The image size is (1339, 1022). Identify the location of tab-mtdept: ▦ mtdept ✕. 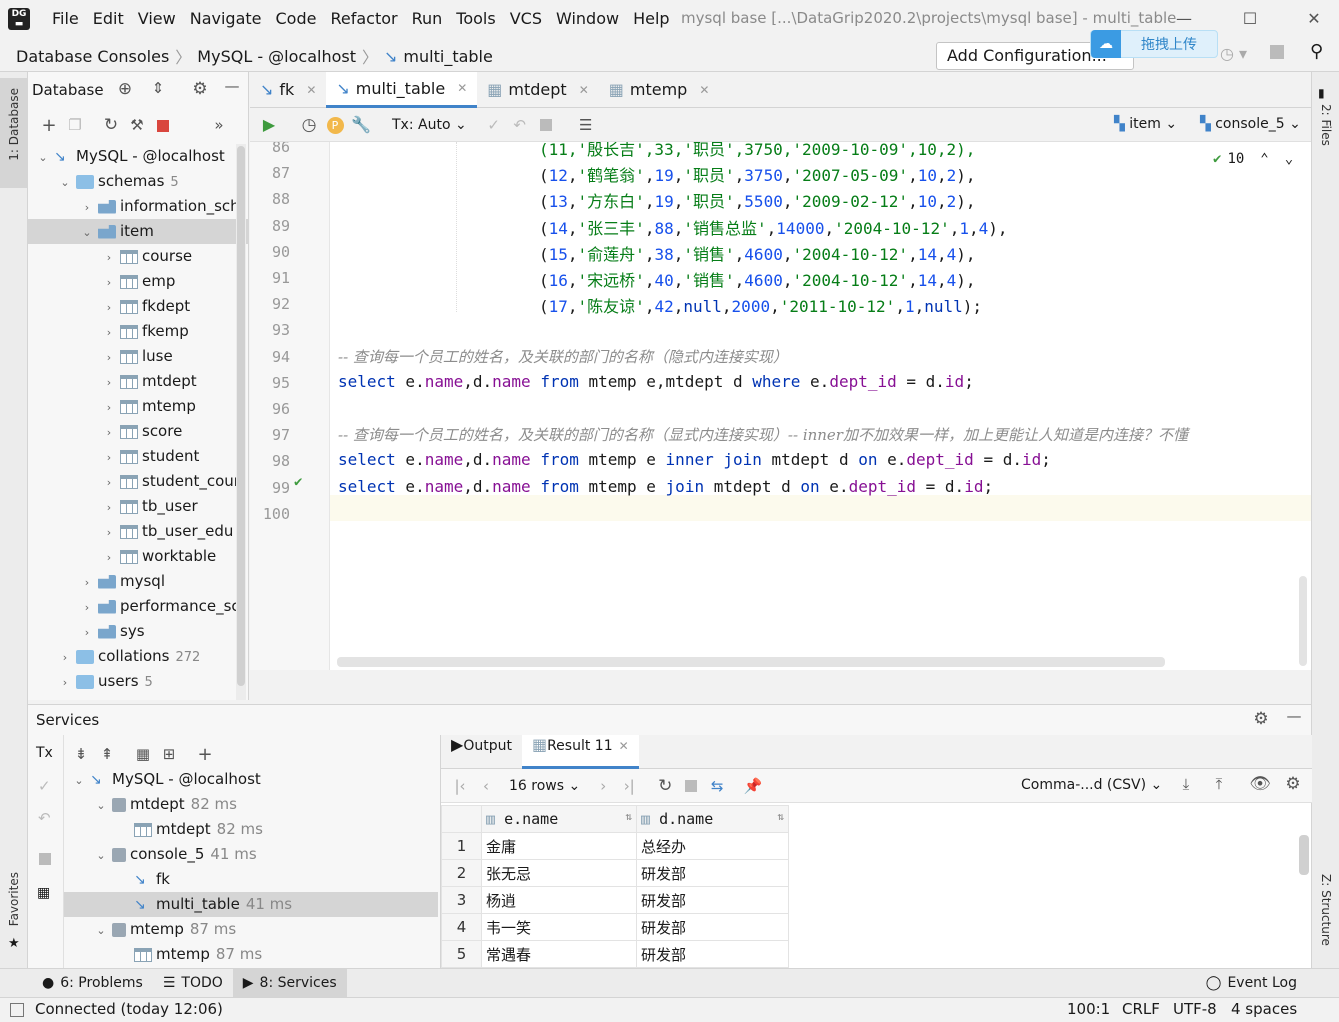
(537, 90).